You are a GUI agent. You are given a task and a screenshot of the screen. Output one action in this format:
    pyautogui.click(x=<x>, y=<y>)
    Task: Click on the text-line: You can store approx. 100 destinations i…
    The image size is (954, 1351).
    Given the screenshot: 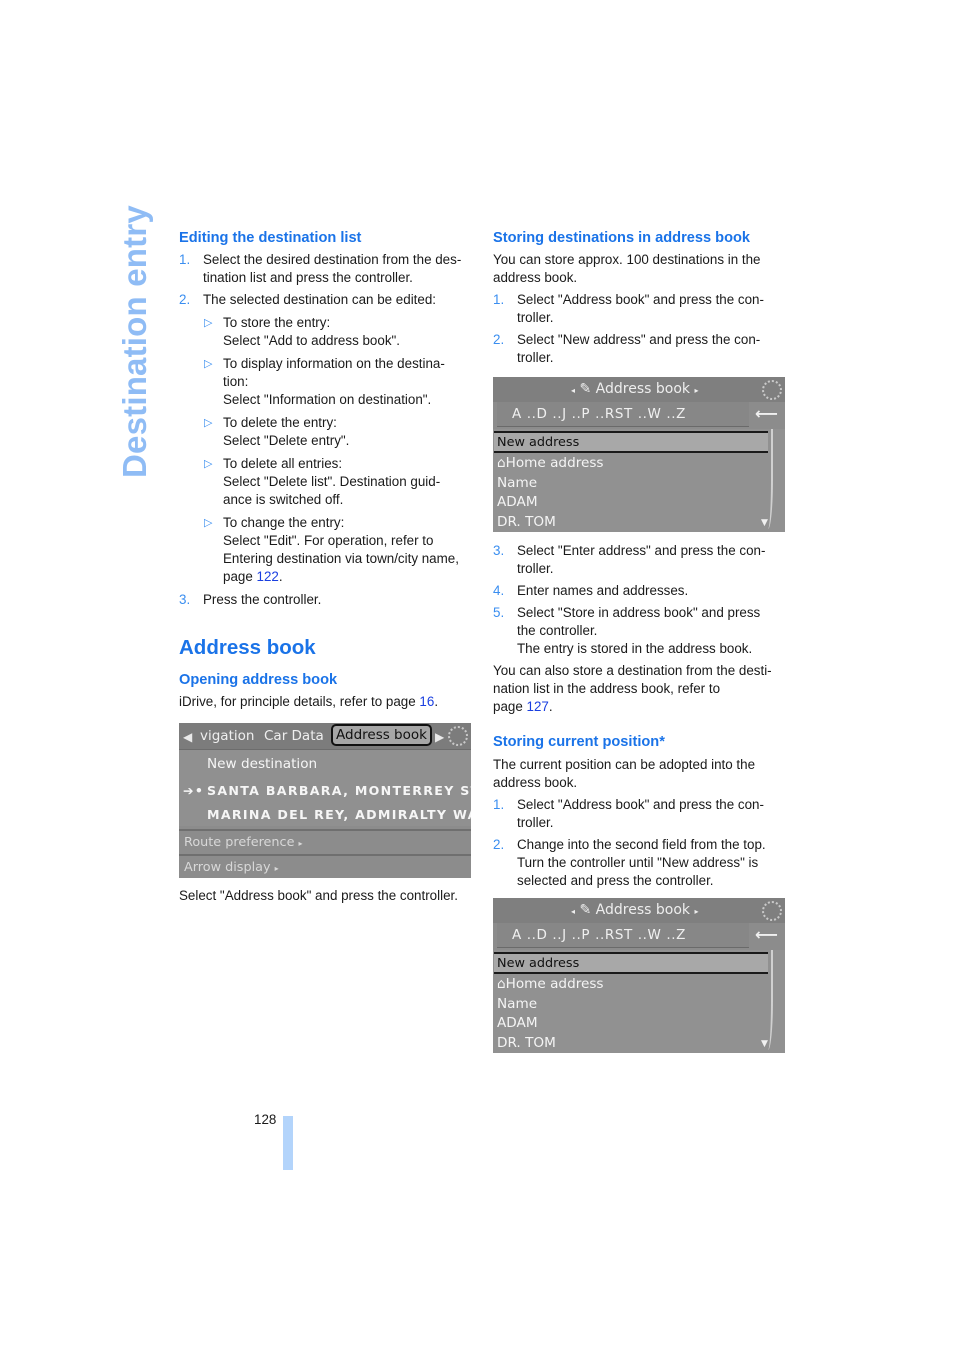 What is the action you would take?
    pyautogui.click(x=627, y=259)
    